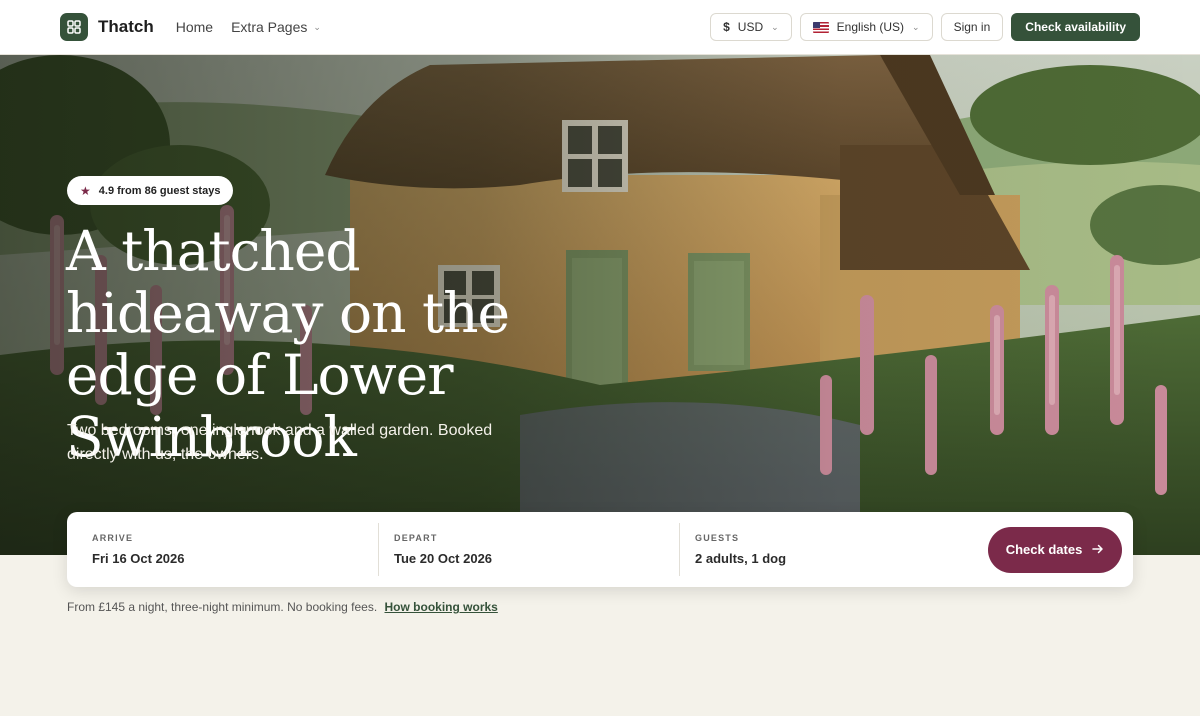 Image resolution: width=1200 pixels, height=716 pixels. I want to click on guests-value: 2 adults, 1 dog, so click(741, 558).